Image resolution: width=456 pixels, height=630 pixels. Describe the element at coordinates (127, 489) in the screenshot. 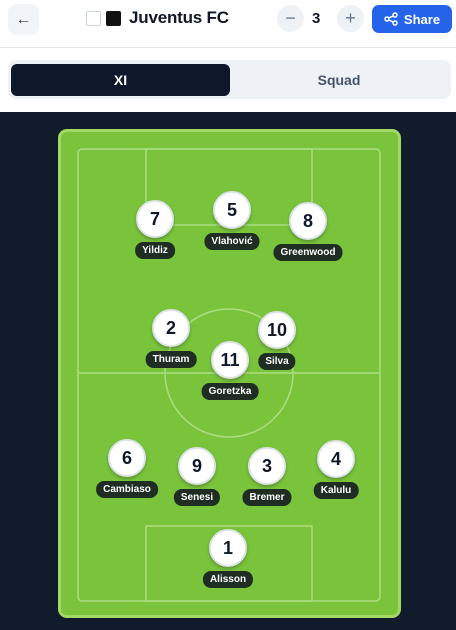

I see `player-name: Cambiaso` at that location.